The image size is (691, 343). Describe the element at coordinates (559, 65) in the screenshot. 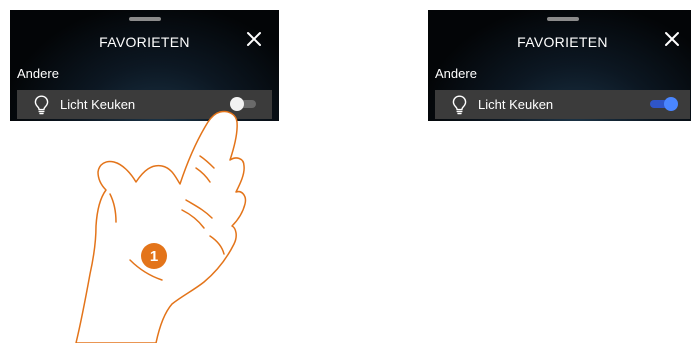

I see `favorites-screen-after: FAVORIETEN Andere Licht Keuken` at that location.